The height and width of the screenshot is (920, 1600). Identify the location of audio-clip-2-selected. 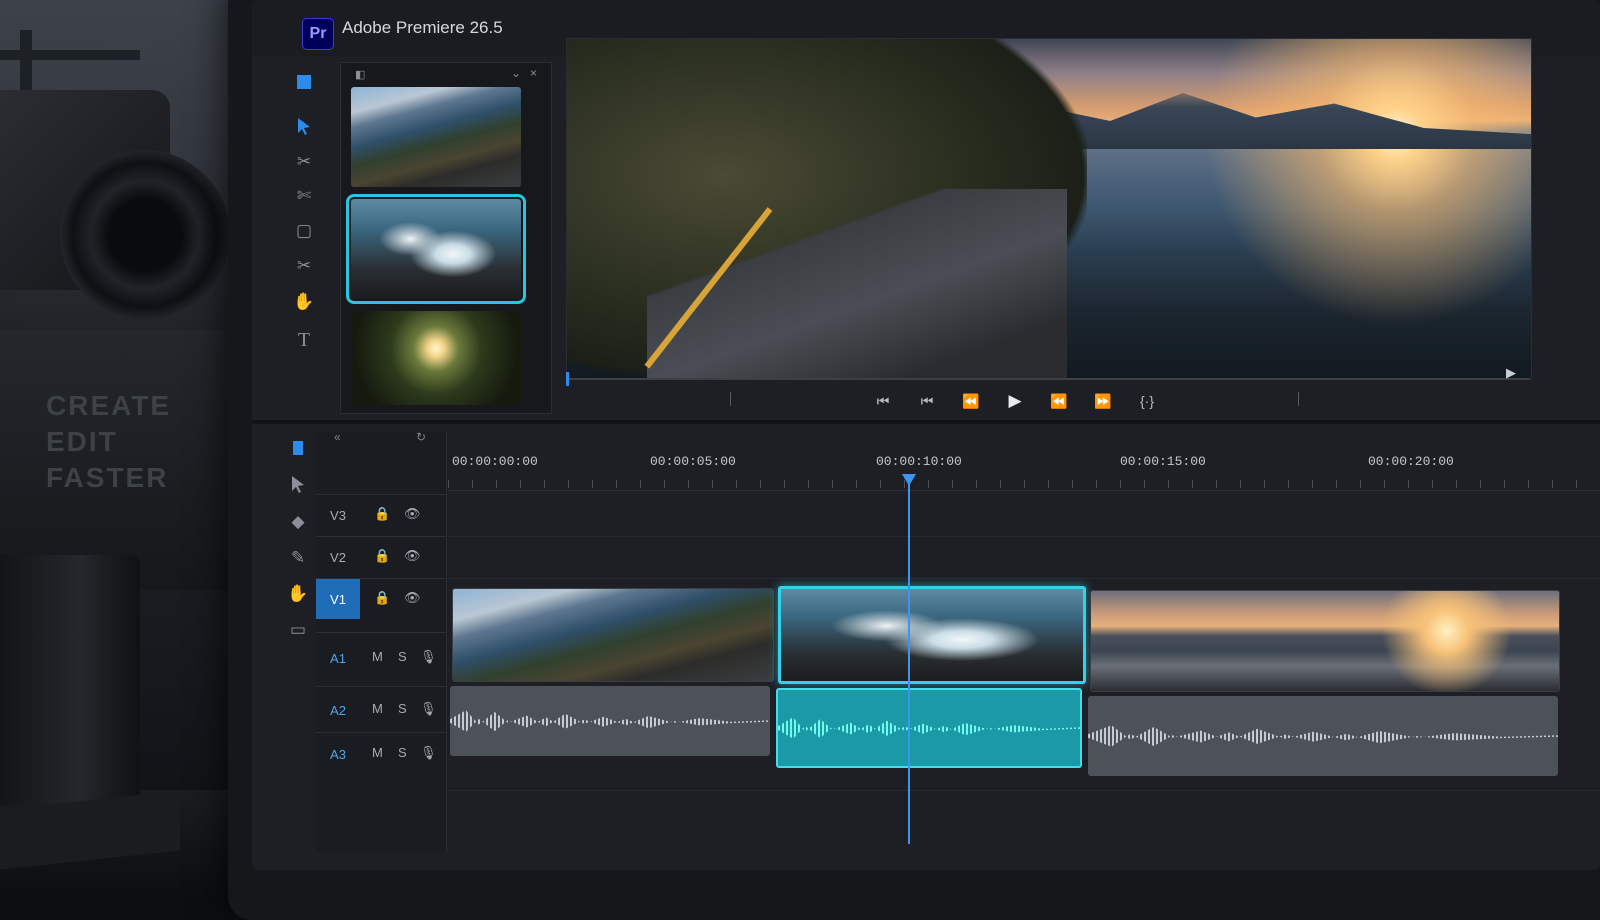
(929, 728).